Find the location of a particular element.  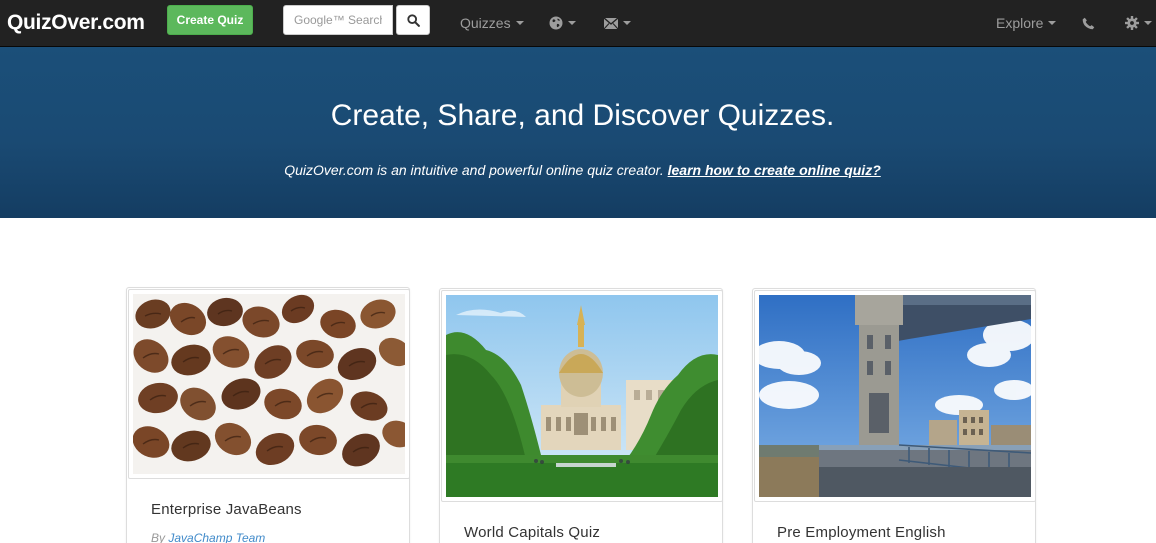

messages-dropdown is located at coordinates (617, 23).